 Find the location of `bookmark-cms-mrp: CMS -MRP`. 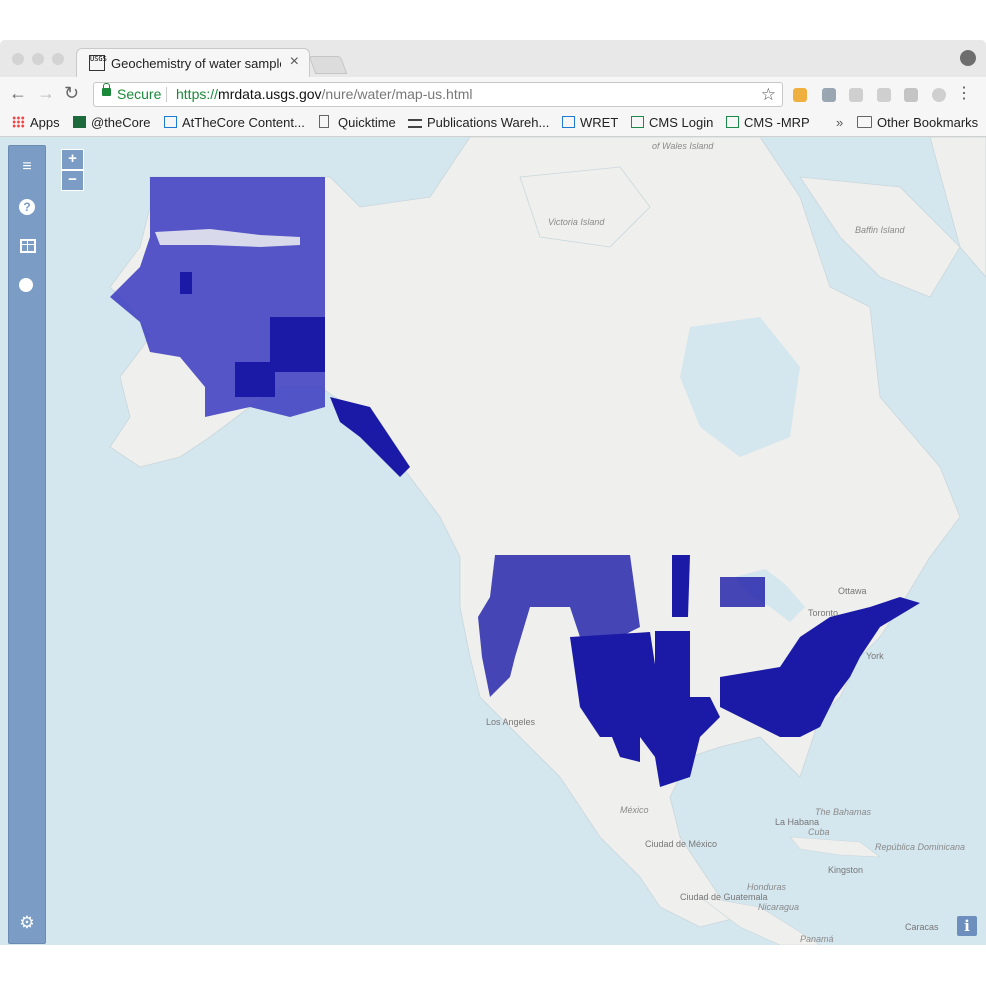

bookmark-cms-mrp: CMS -MRP is located at coordinates (768, 122).